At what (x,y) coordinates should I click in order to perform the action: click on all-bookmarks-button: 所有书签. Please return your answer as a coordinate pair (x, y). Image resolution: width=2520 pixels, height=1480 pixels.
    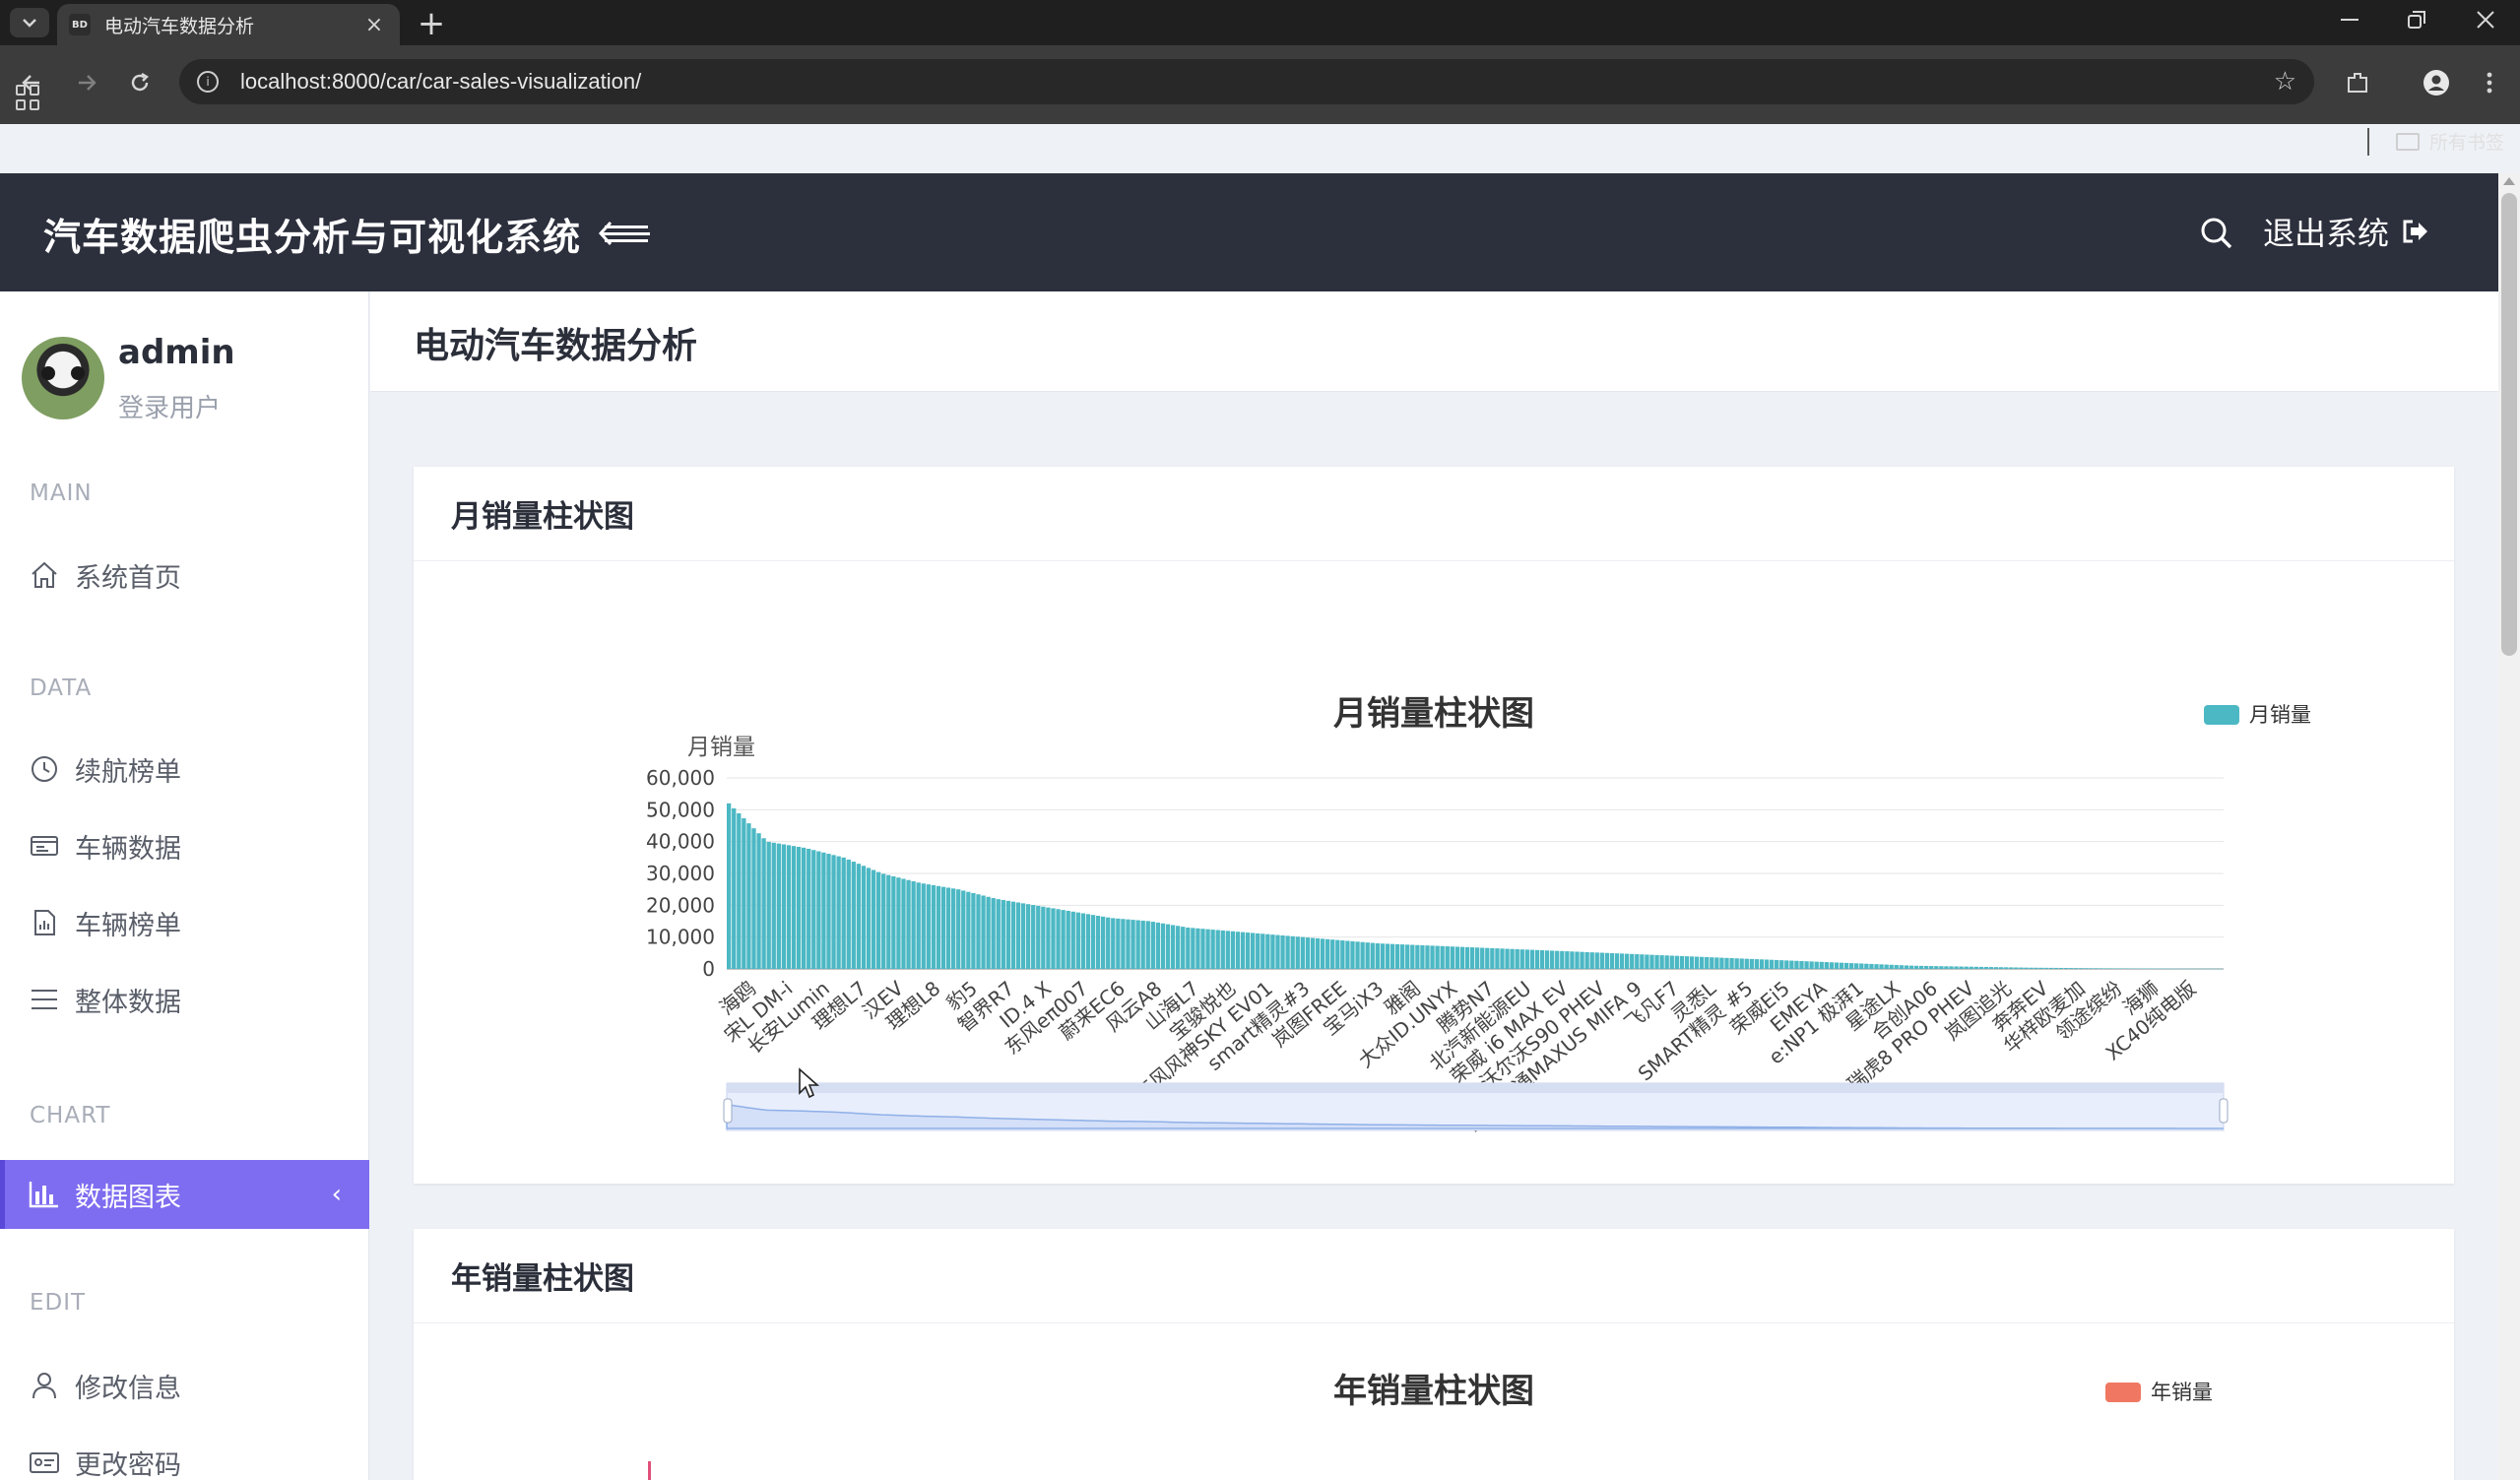
    Looking at the image, I should click on (2449, 141).